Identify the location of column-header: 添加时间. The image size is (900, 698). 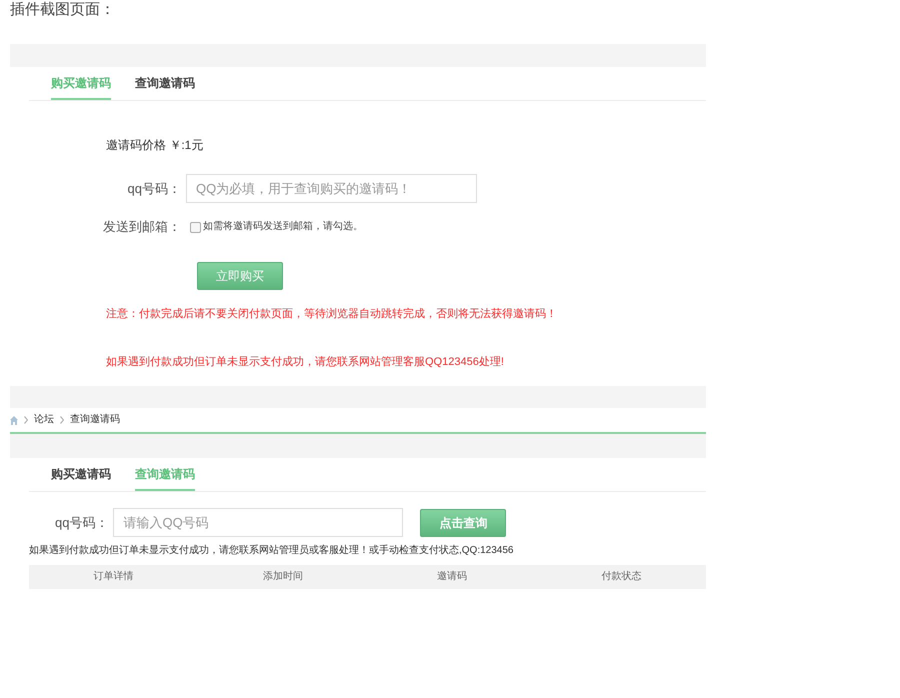
(282, 577).